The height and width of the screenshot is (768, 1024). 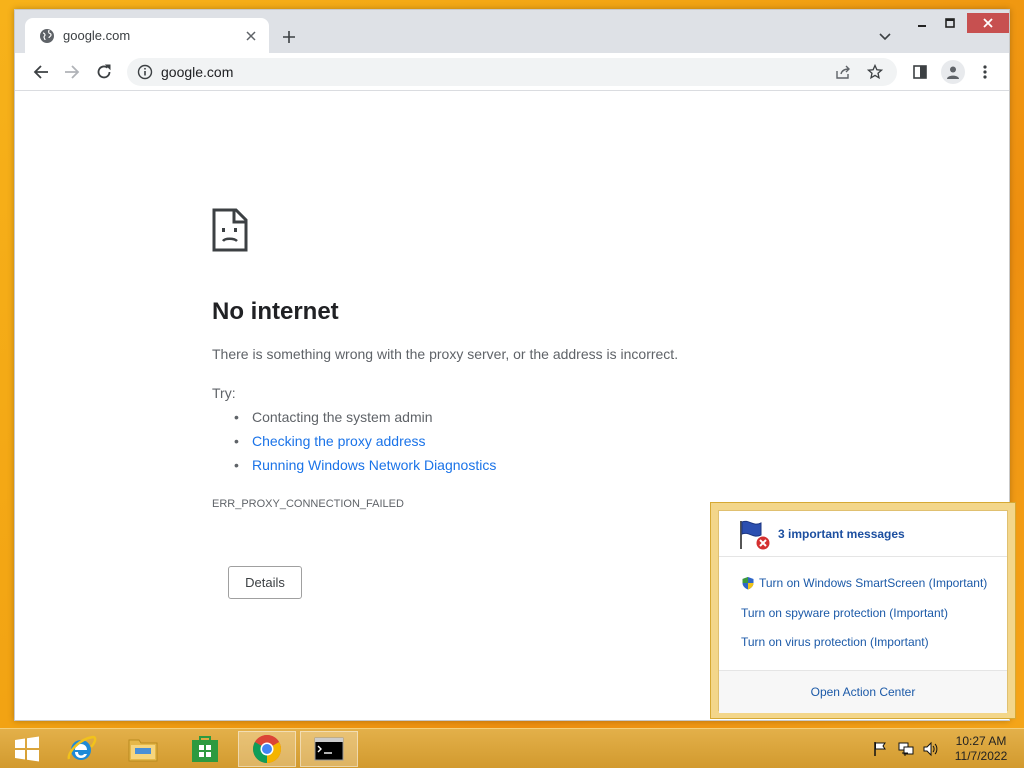 What do you see at coordinates (920, 72) in the screenshot?
I see `side-panel-icon` at bounding box center [920, 72].